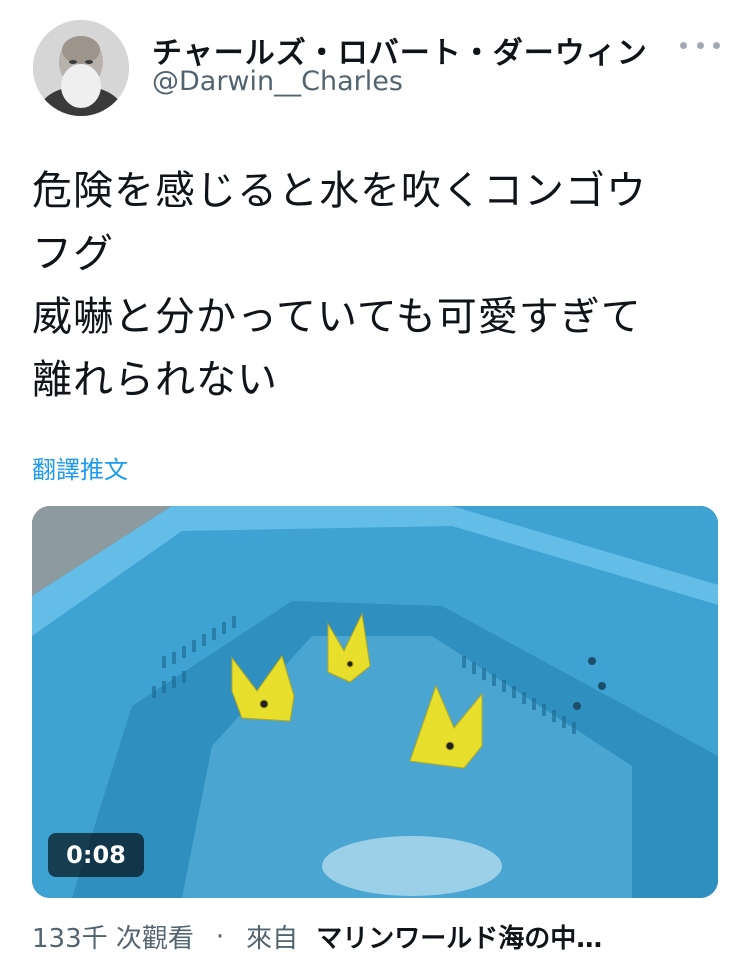  Describe the element at coordinates (339, 191) in the screenshot. I see `tweet-text-line: 危険を感じると水を吹くコンゴウ` at that location.